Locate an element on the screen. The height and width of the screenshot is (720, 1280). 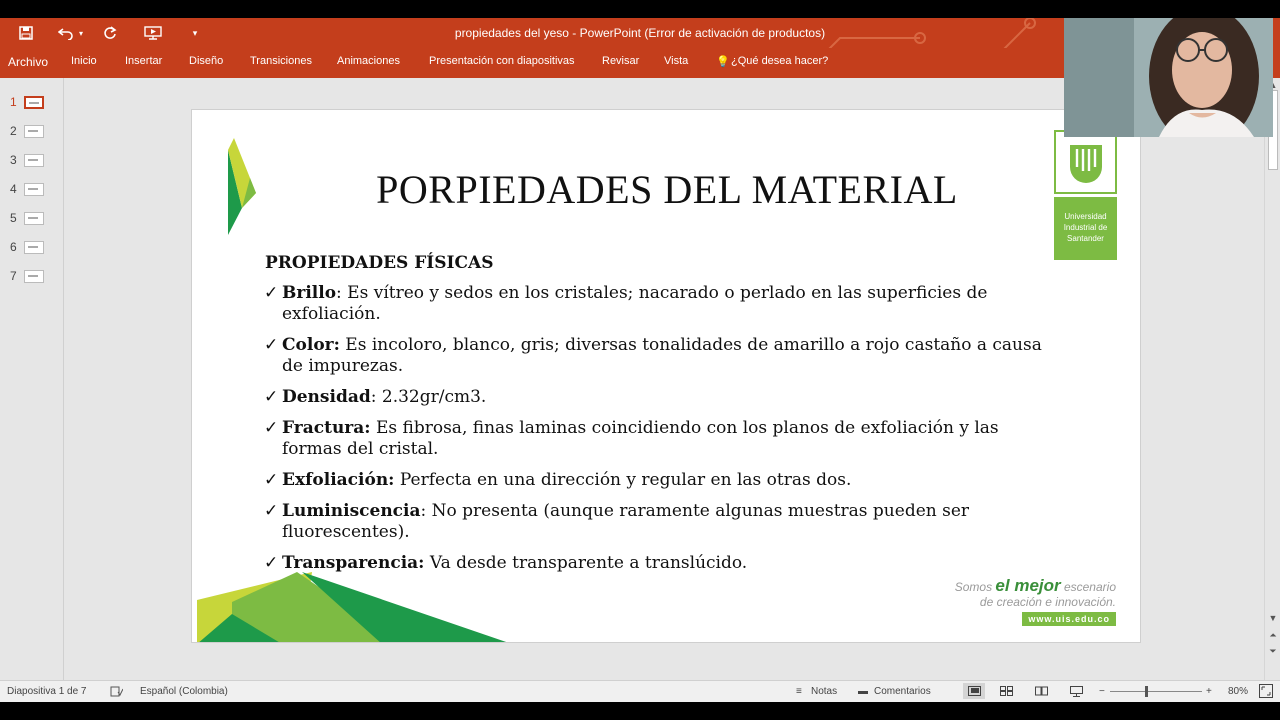
slide-thumbnail: 7 is located at coordinates (30, 276).